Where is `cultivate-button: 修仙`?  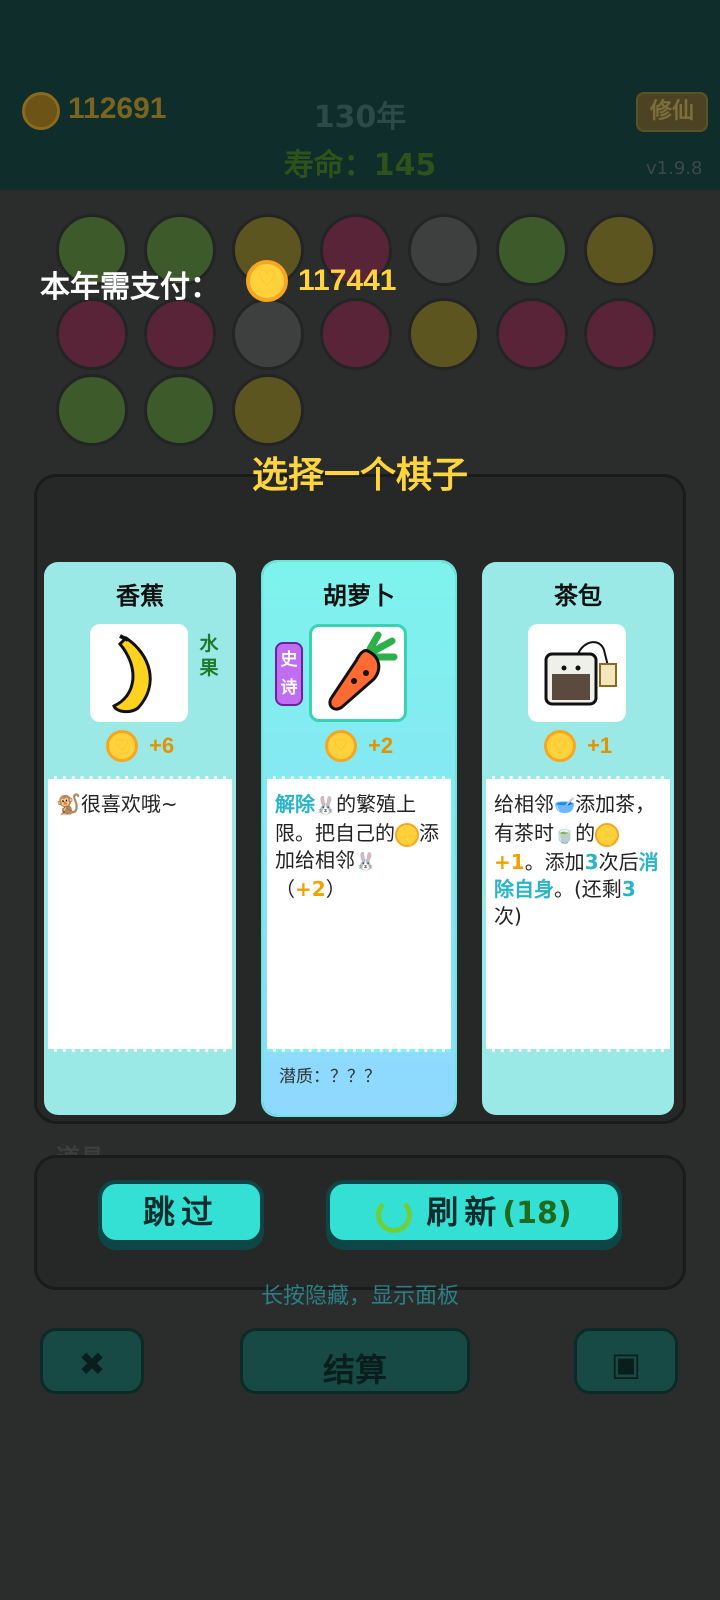 cultivate-button: 修仙 is located at coordinates (672, 112).